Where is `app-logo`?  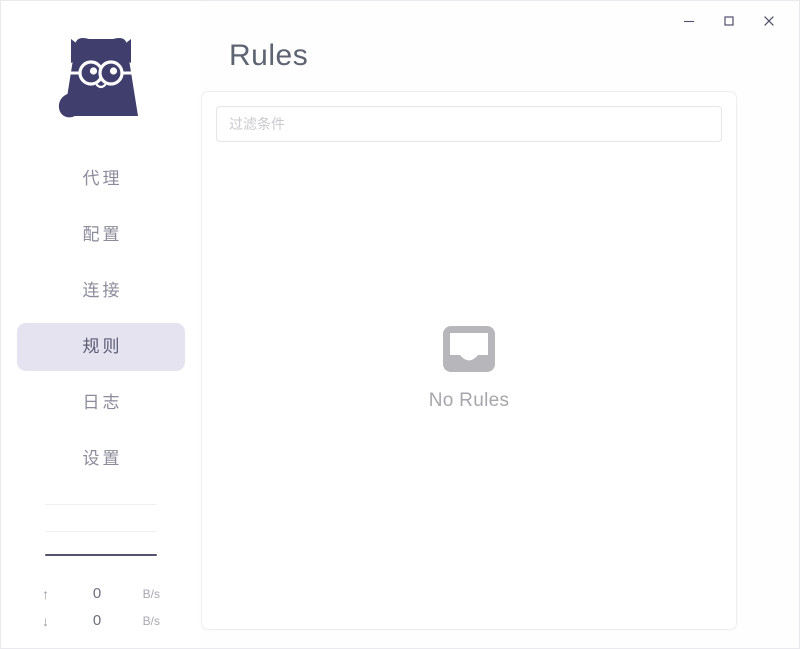
app-logo is located at coordinates (101, 73).